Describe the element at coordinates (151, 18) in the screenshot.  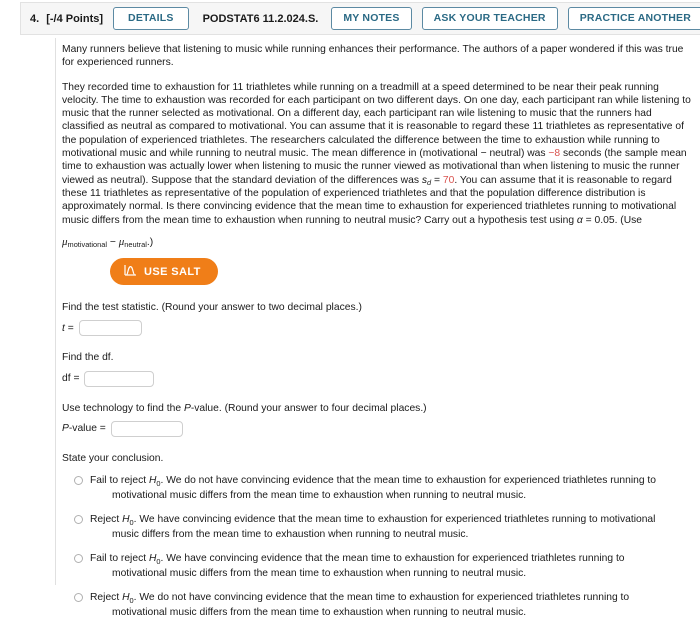
I see `details-button: DETAILS` at that location.